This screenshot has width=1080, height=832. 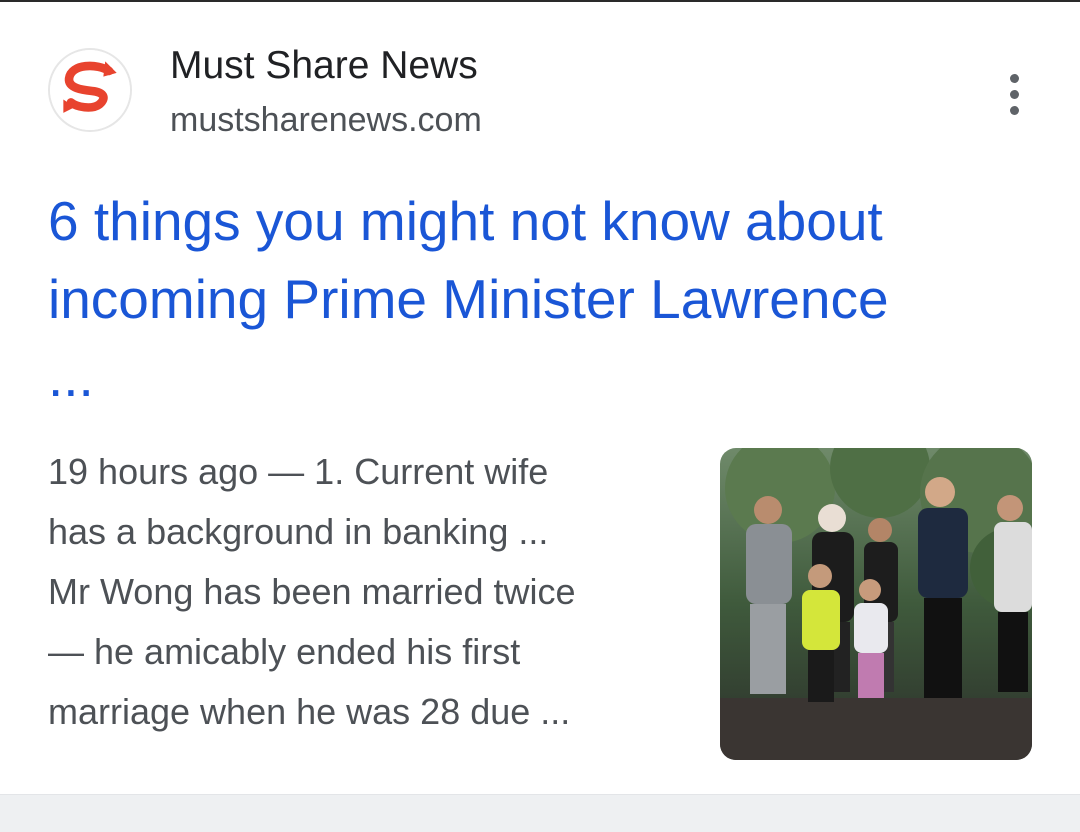 What do you see at coordinates (324, 66) in the screenshot?
I see `source-name: Must Share News` at bounding box center [324, 66].